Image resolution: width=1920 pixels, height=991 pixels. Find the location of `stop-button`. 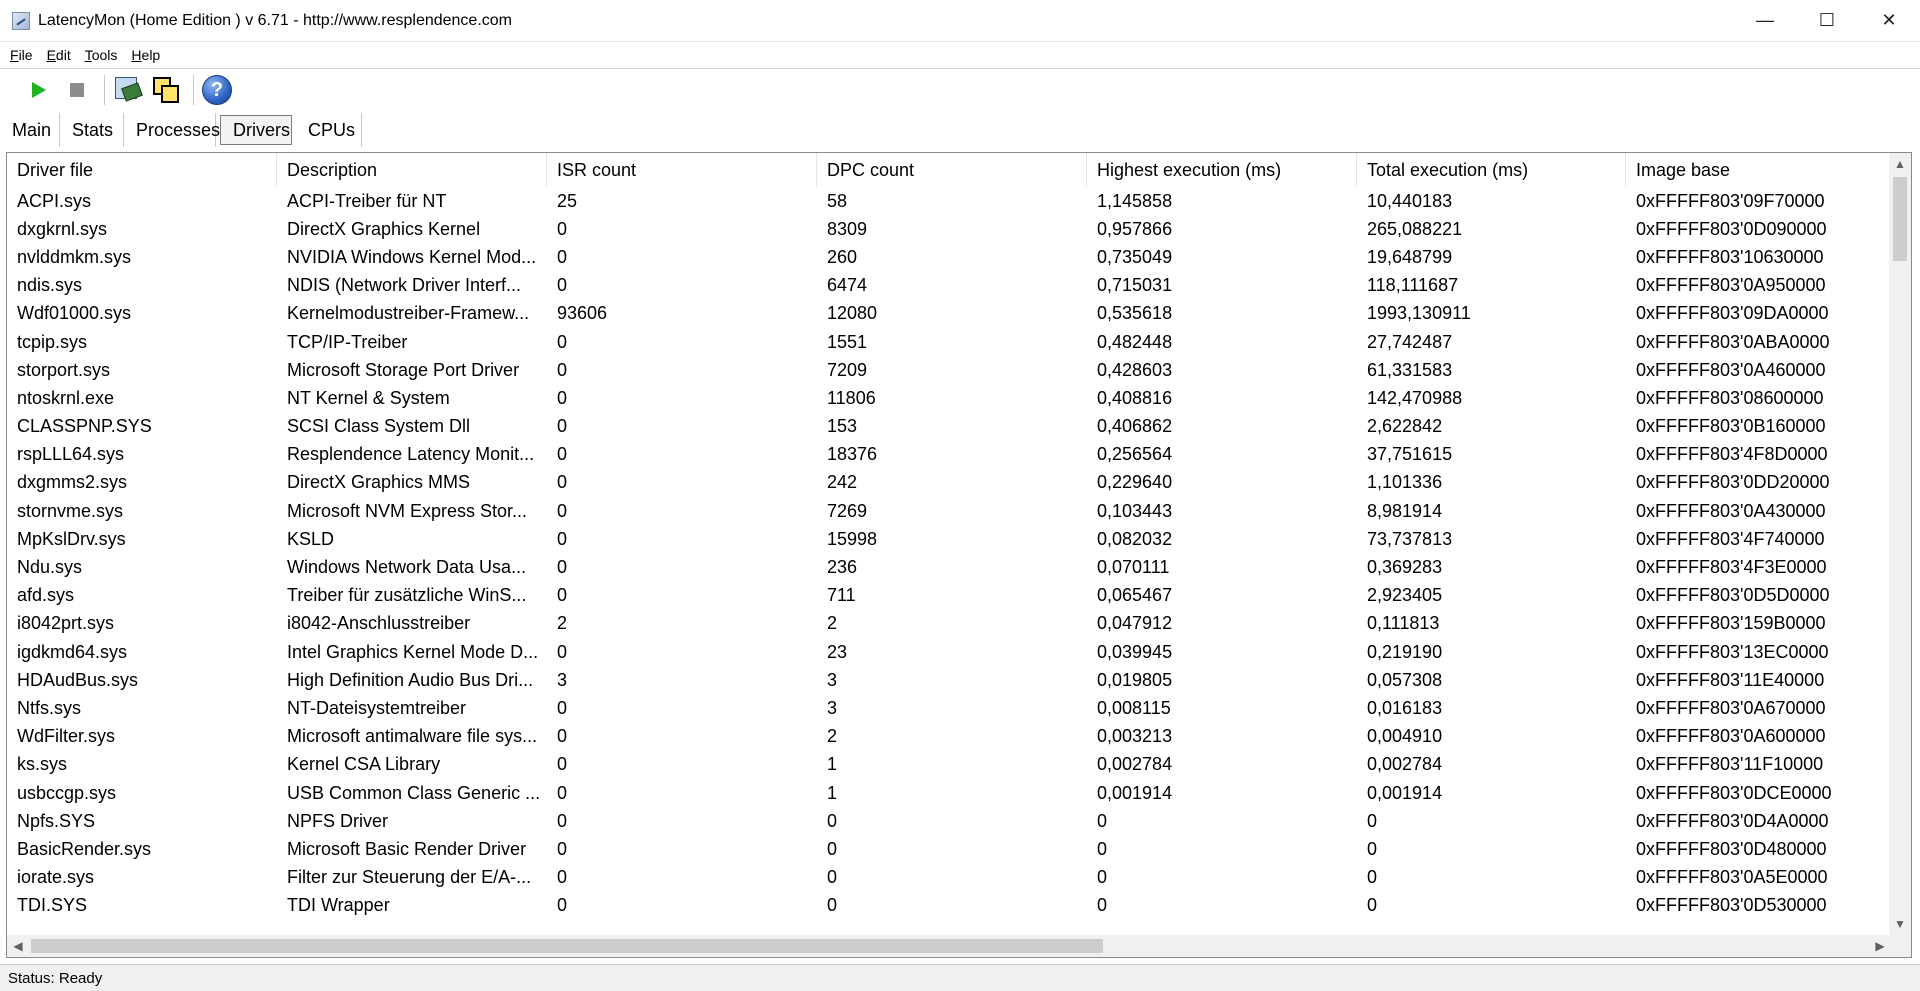

stop-button is located at coordinates (77, 90).